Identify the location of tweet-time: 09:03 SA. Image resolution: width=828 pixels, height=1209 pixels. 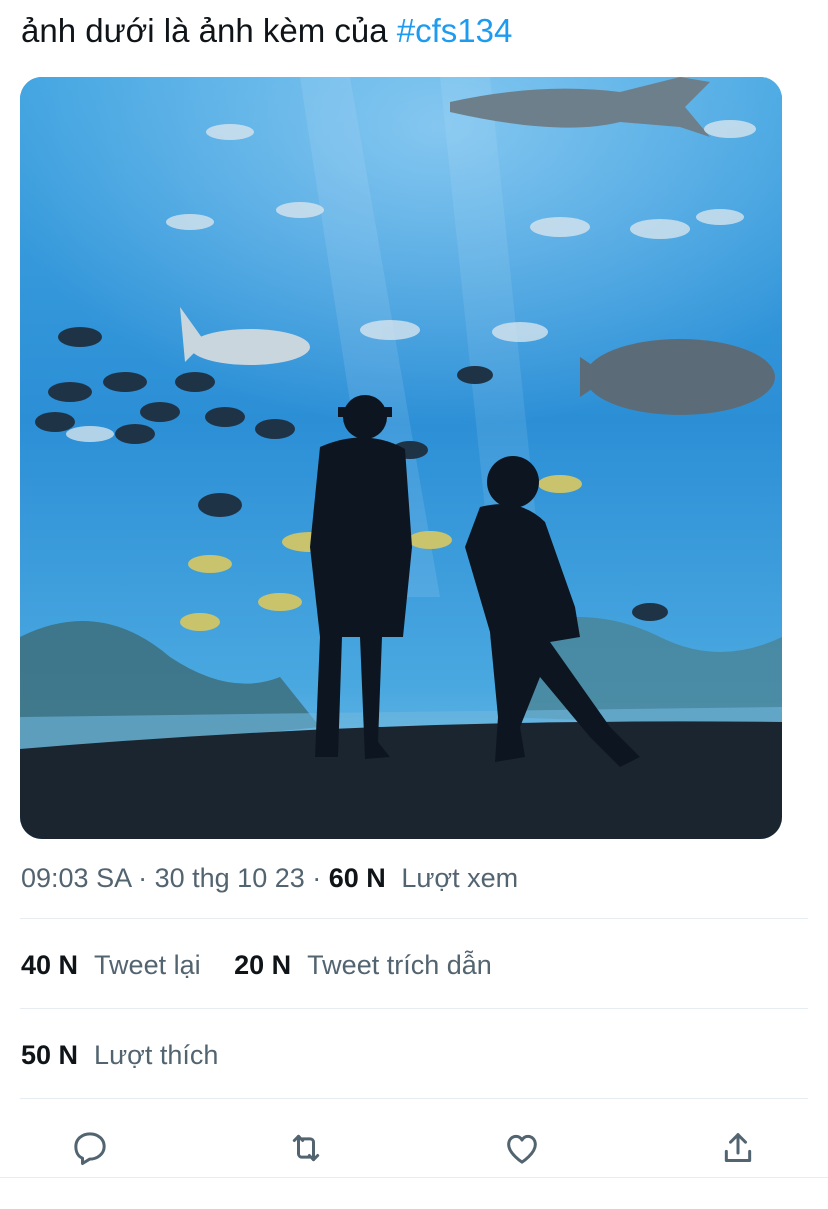
(76, 878).